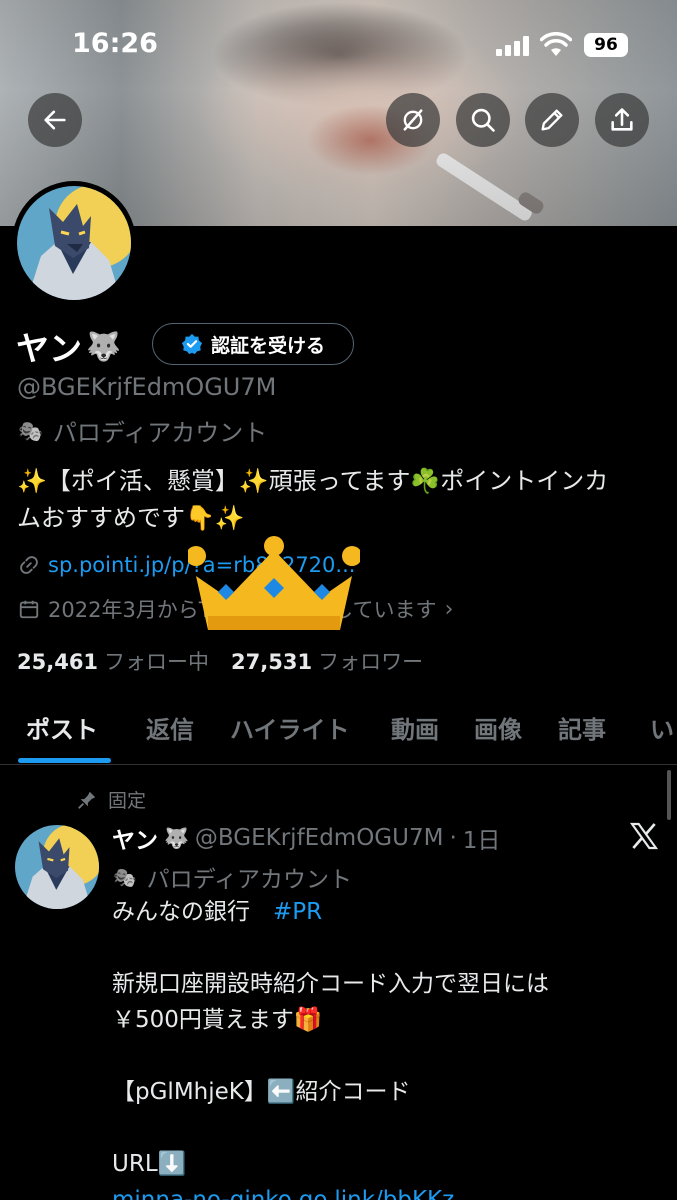 The image size is (677, 1200). I want to click on profile-name: ヤン 🐺, so click(68, 346).